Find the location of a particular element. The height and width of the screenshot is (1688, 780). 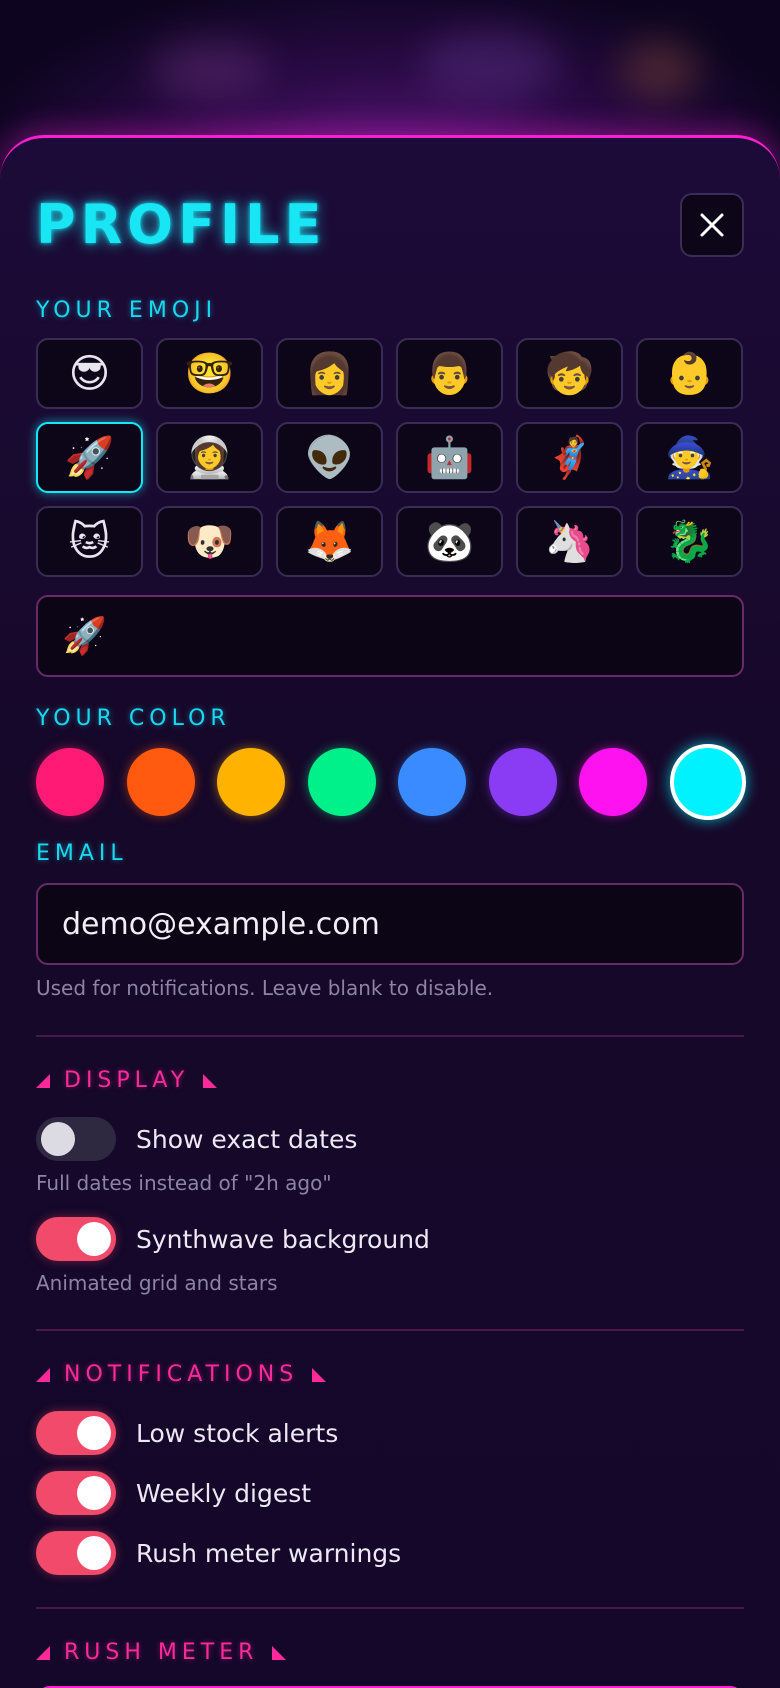

toggle-row-rush-warnings: Rush meter warnings is located at coordinates (218, 1553).